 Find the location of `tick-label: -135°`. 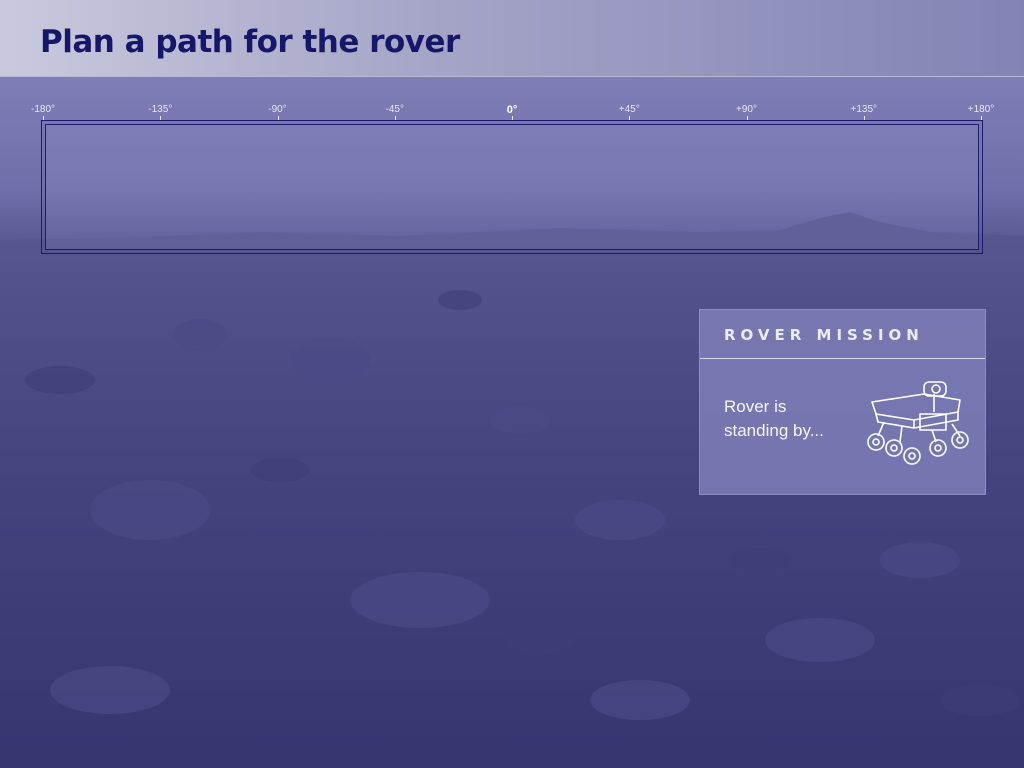

tick-label: -135° is located at coordinates (160, 109).